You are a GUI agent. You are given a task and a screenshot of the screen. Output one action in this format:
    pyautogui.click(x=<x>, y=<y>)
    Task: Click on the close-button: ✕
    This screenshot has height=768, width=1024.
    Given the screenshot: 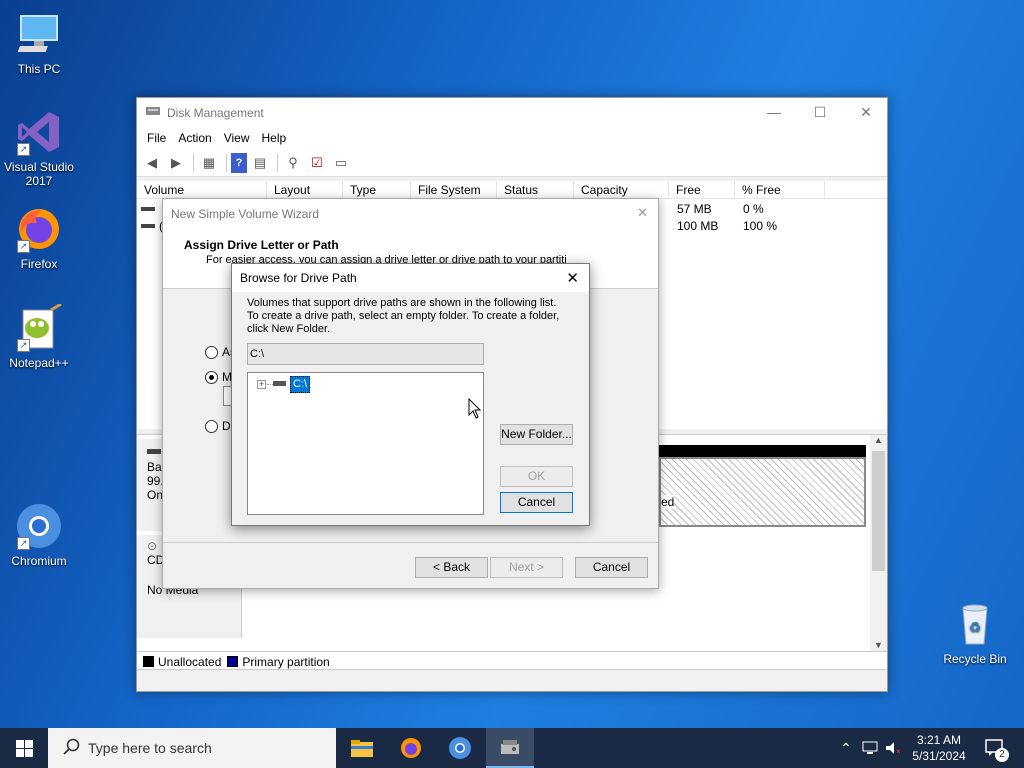 What is the action you would take?
    pyautogui.click(x=866, y=112)
    